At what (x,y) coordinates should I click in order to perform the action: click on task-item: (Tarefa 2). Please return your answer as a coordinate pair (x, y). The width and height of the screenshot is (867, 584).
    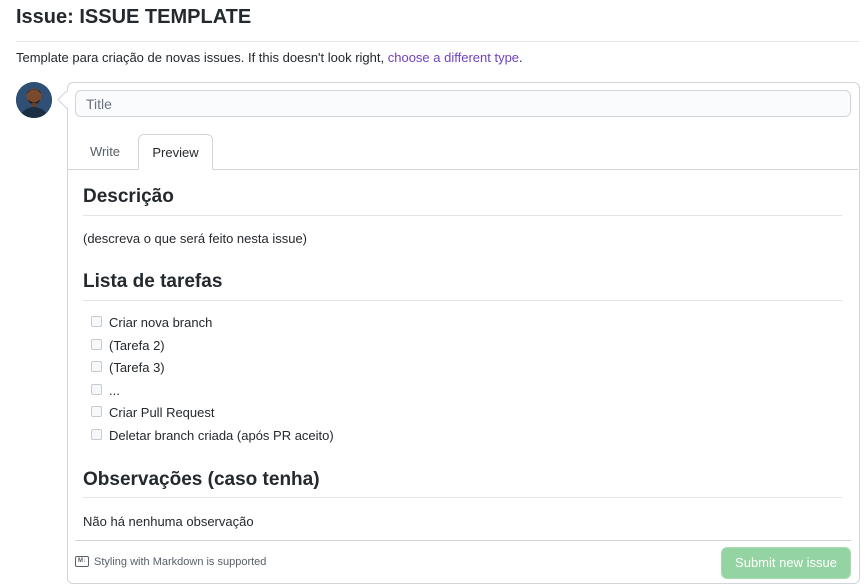
    Looking at the image, I should click on (128, 346).